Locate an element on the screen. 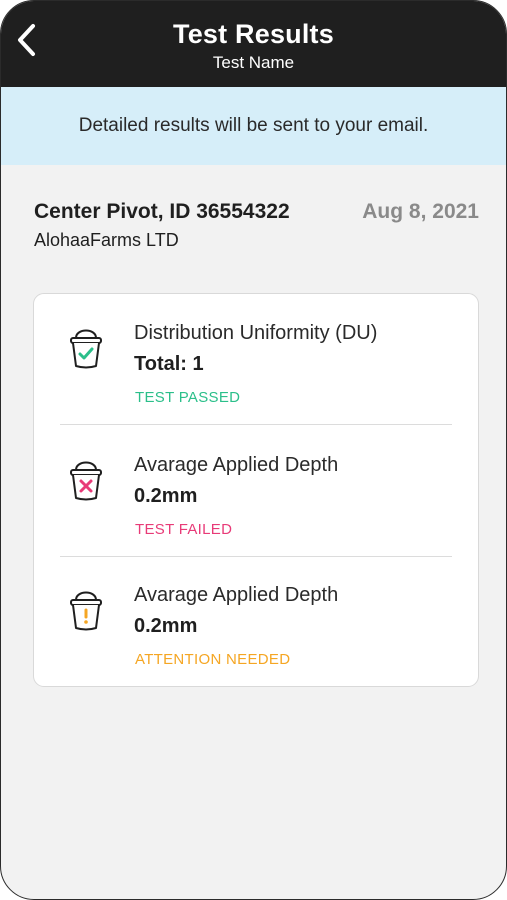 This screenshot has height=900, width=507. status-badge: ATTENTION NEEDED is located at coordinates (213, 659).